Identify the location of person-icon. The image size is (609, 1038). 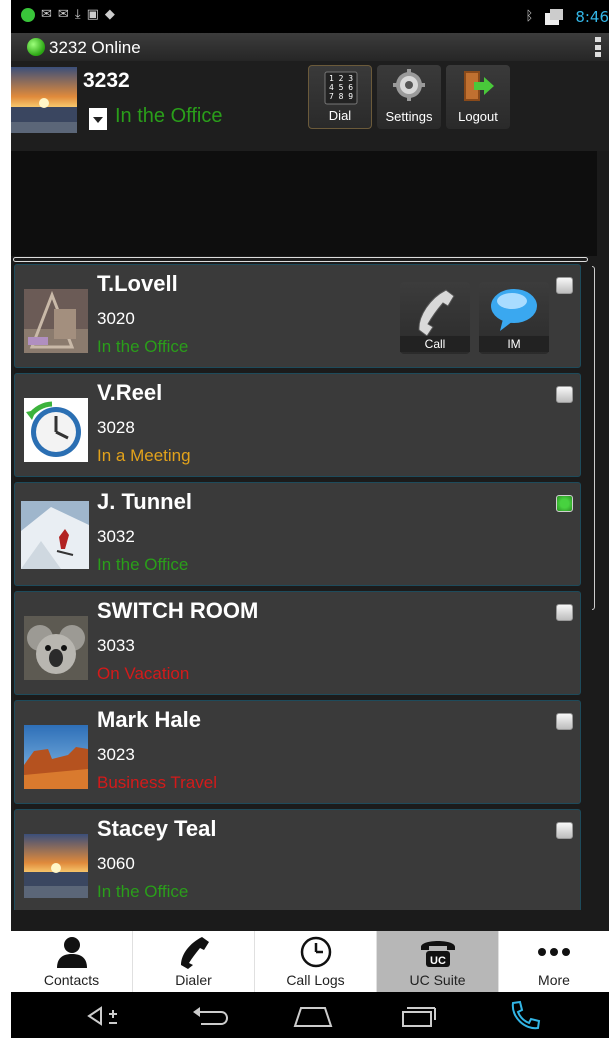
(71, 952).